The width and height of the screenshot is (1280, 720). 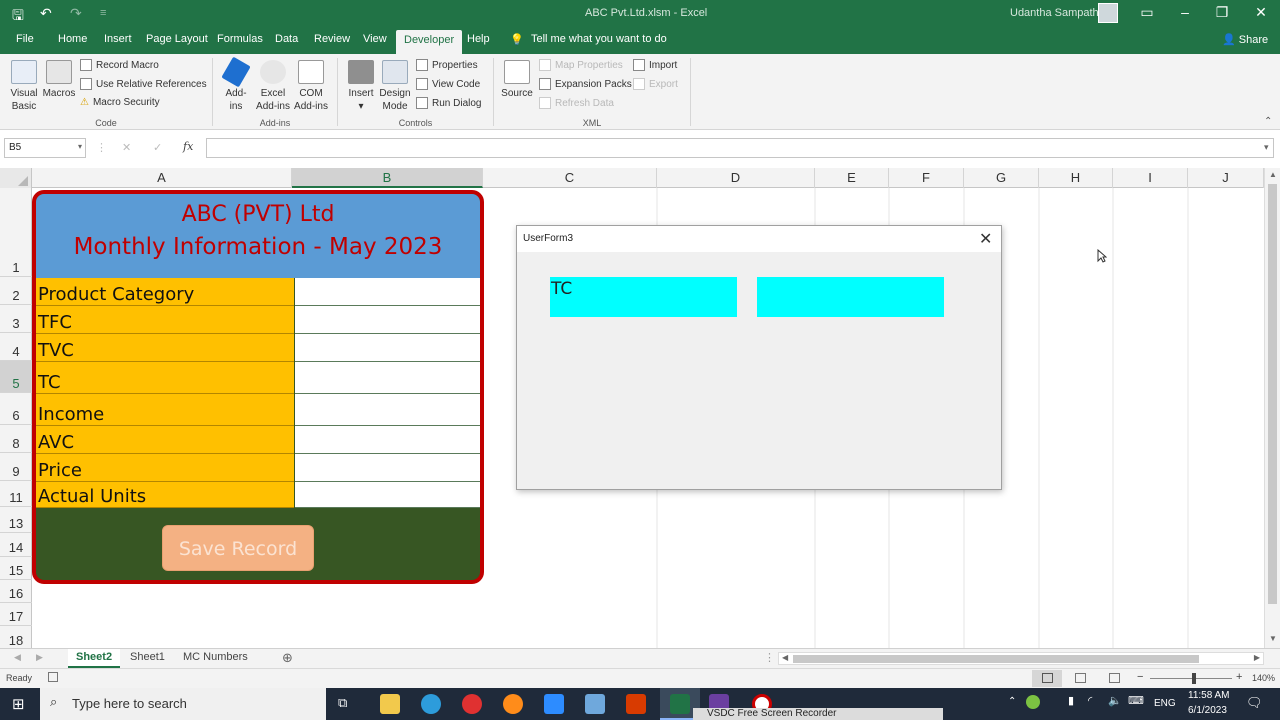 I want to click on name-box: B5 ▾, so click(x=45, y=148).